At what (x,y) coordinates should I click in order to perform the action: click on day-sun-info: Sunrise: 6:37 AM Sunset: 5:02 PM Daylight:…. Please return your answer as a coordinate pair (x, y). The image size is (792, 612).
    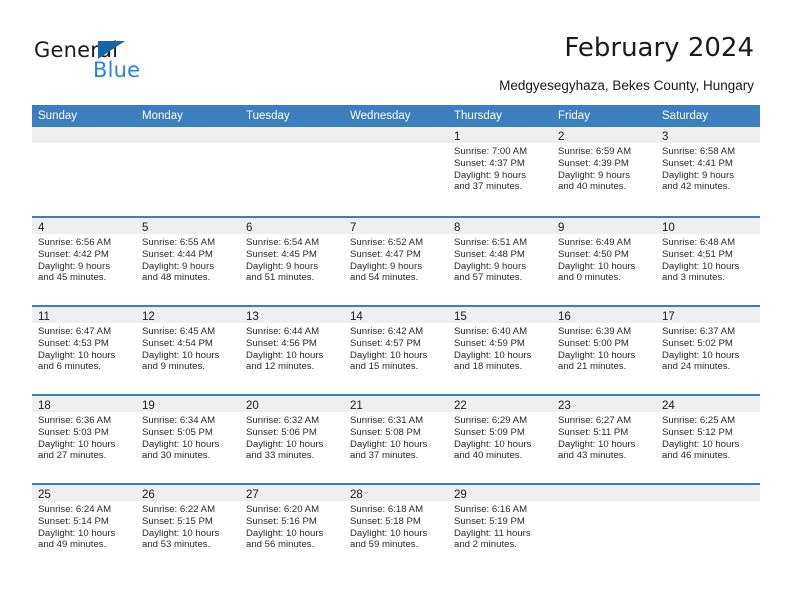
    Looking at the image, I should click on (708, 348).